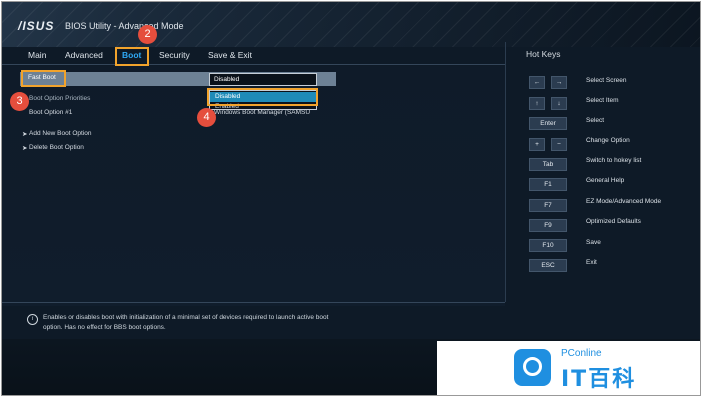  I want to click on watermark-title: IT百科, so click(599, 379).